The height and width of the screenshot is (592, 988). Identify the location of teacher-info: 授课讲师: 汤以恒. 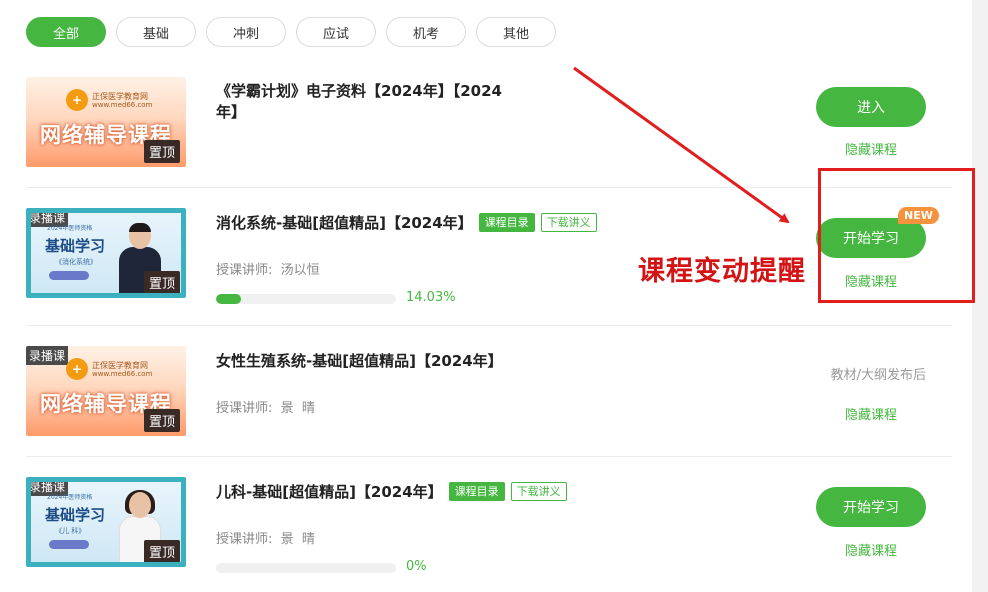
(268, 268).